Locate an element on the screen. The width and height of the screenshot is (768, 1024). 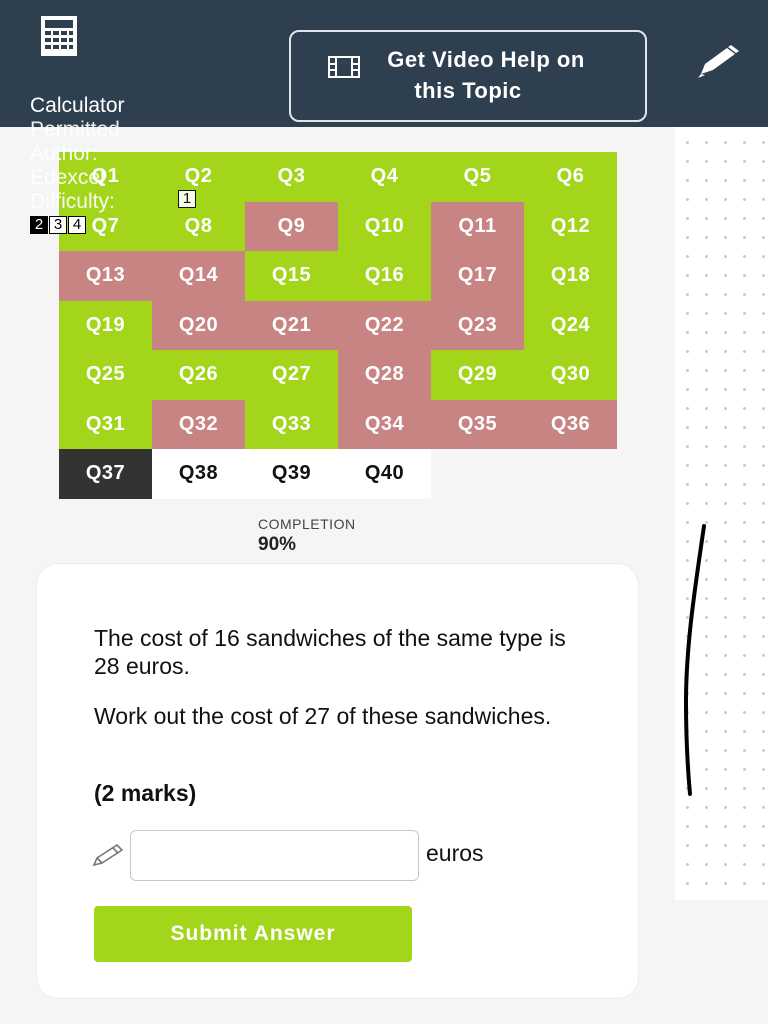
question-tab-q31: Q31 is located at coordinates (105, 424).